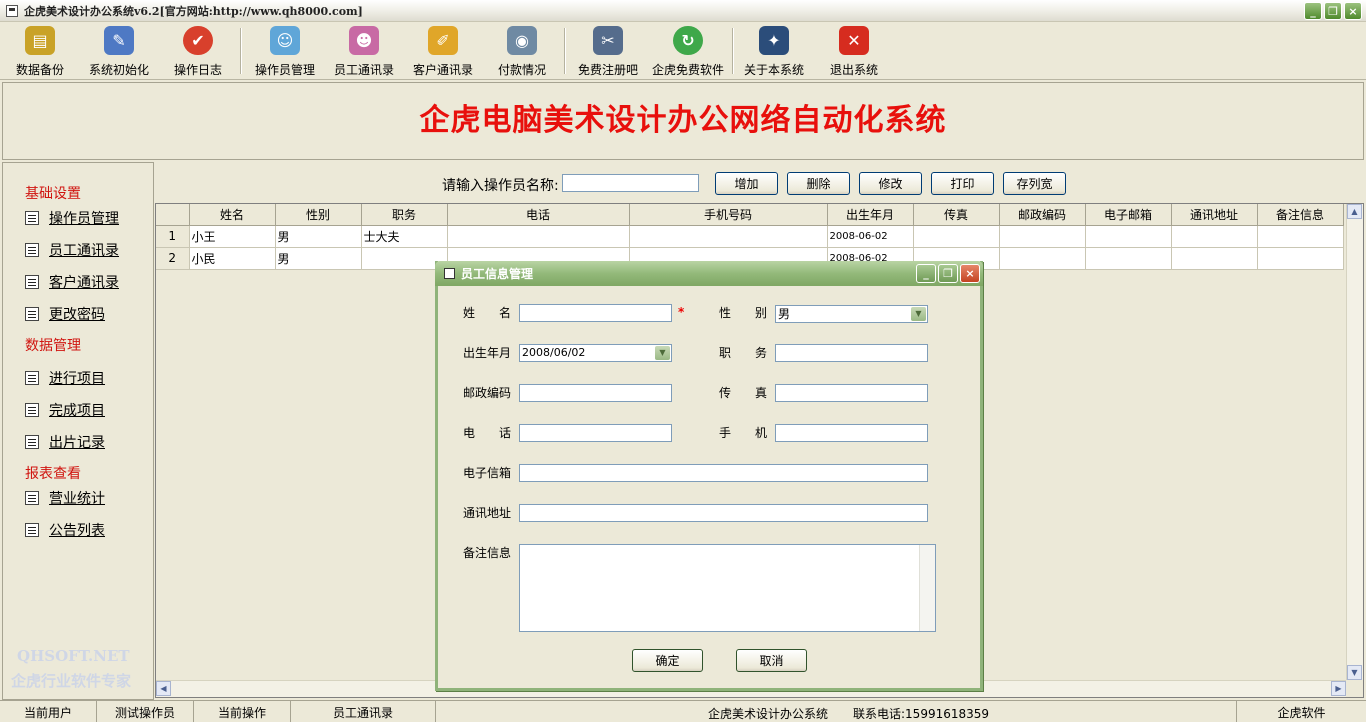 This screenshot has width=1366, height=722. What do you see at coordinates (65, 442) in the screenshot?
I see `sidebar-item-film-record: 出片记录` at bounding box center [65, 442].